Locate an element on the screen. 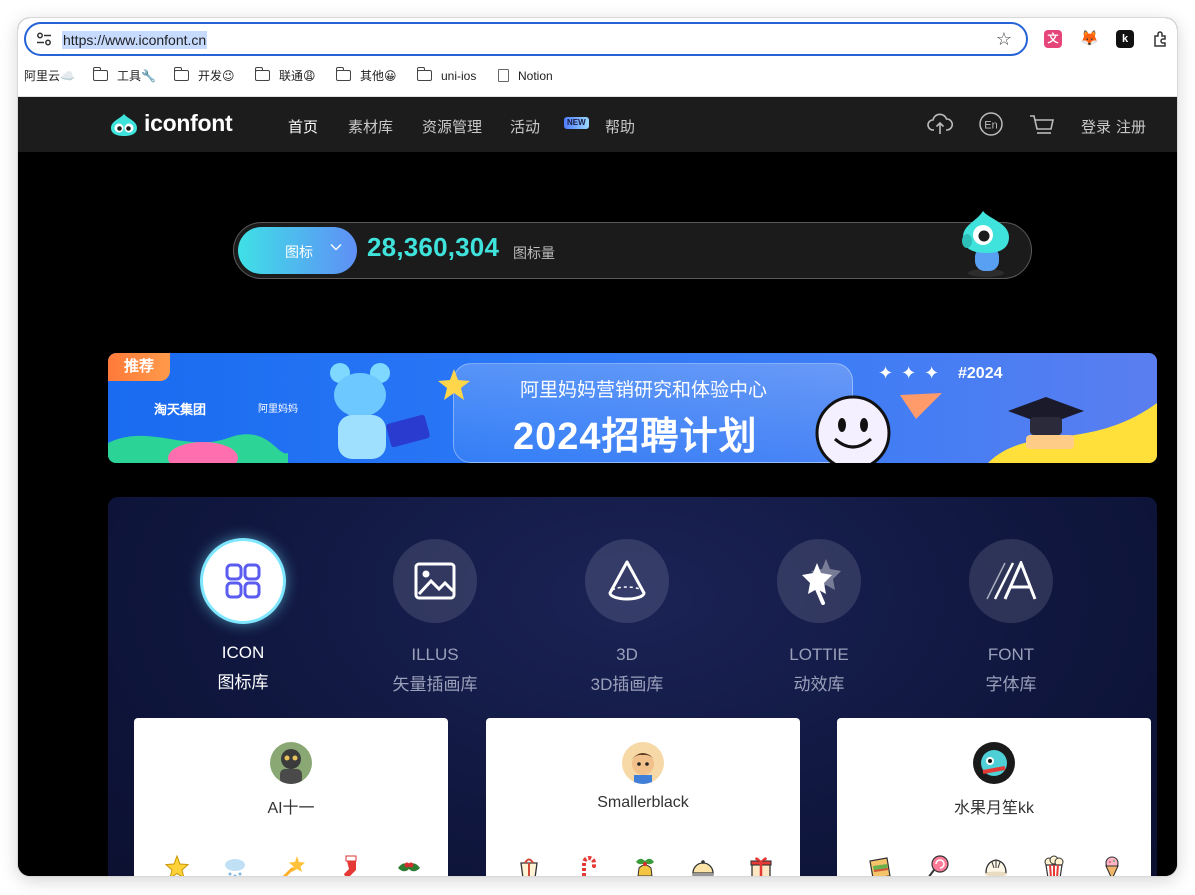 Image resolution: width=1195 pixels, height=895 pixels. collection-author-name: Smallerblack is located at coordinates (643, 803).